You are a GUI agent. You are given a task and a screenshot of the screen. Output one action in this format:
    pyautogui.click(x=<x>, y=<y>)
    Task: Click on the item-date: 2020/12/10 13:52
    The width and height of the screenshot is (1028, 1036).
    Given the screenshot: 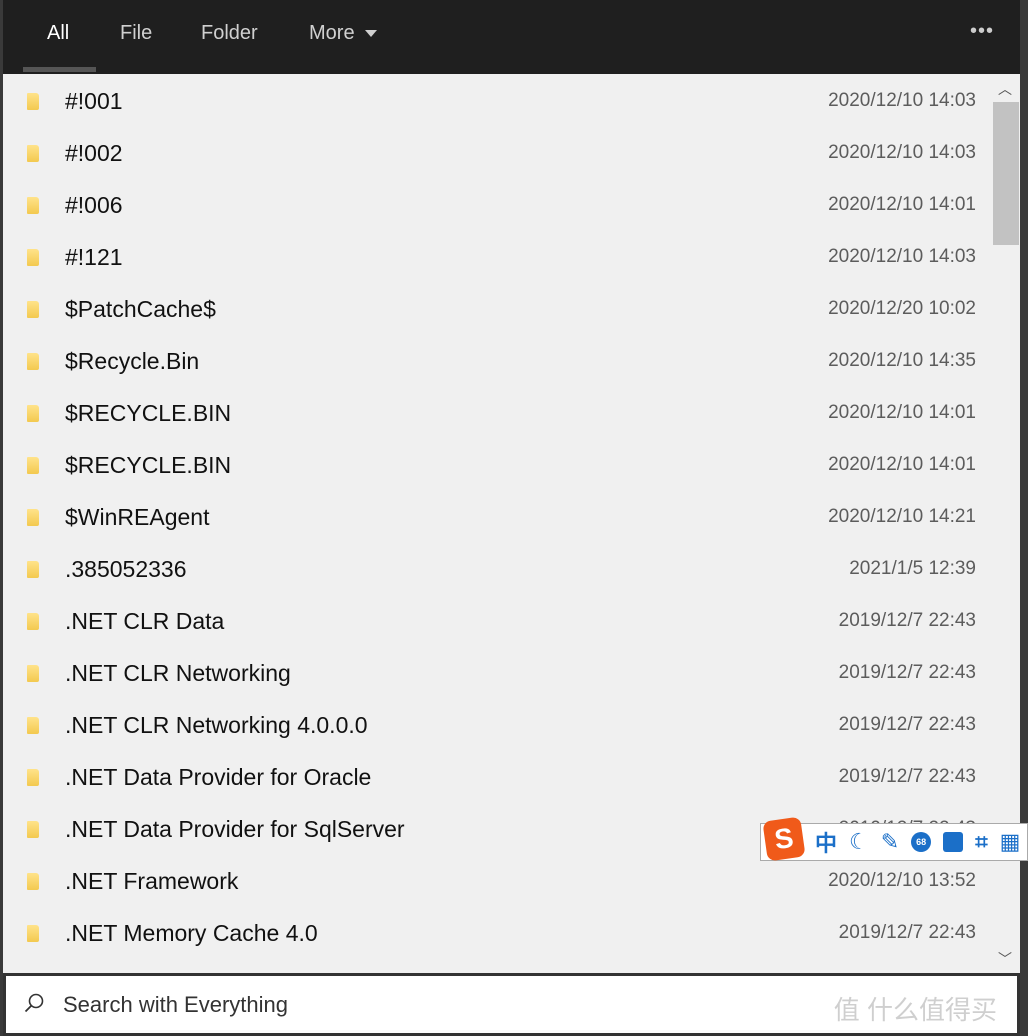 What is the action you would take?
    pyautogui.click(x=902, y=880)
    